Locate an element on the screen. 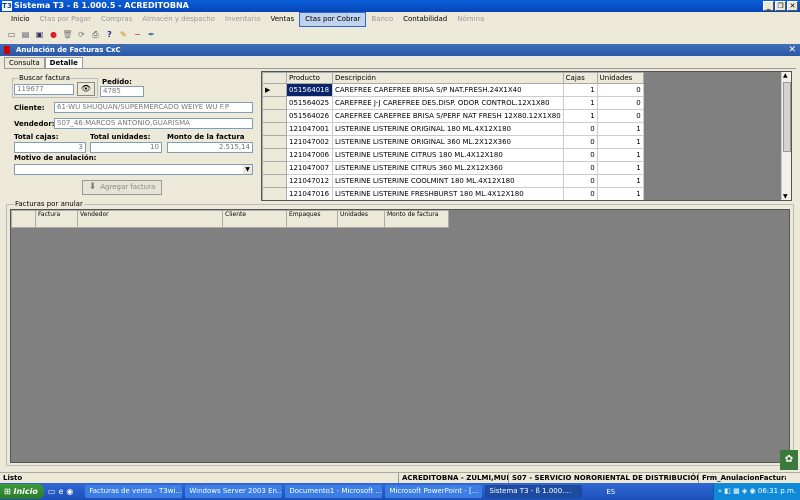 The image size is (800, 500). corner-app-icon: ✿ is located at coordinates (789, 460).